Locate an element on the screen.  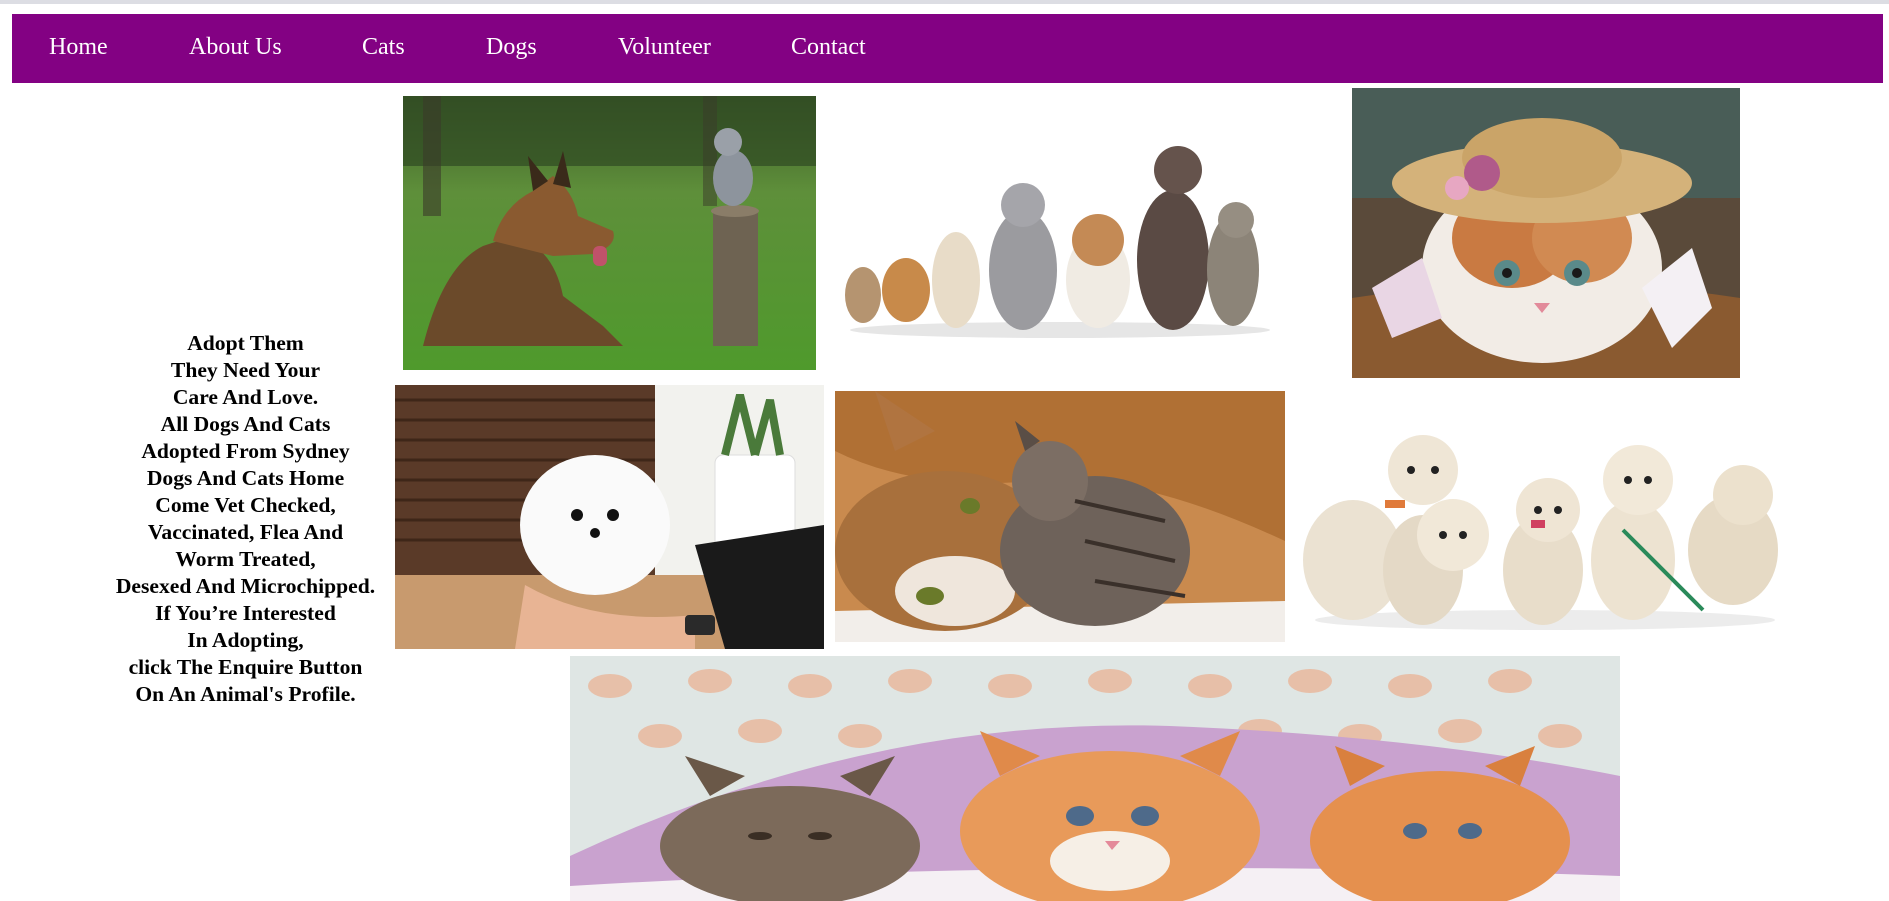
intro-line: On An Animal's Profile. is located at coordinates (245, 694).